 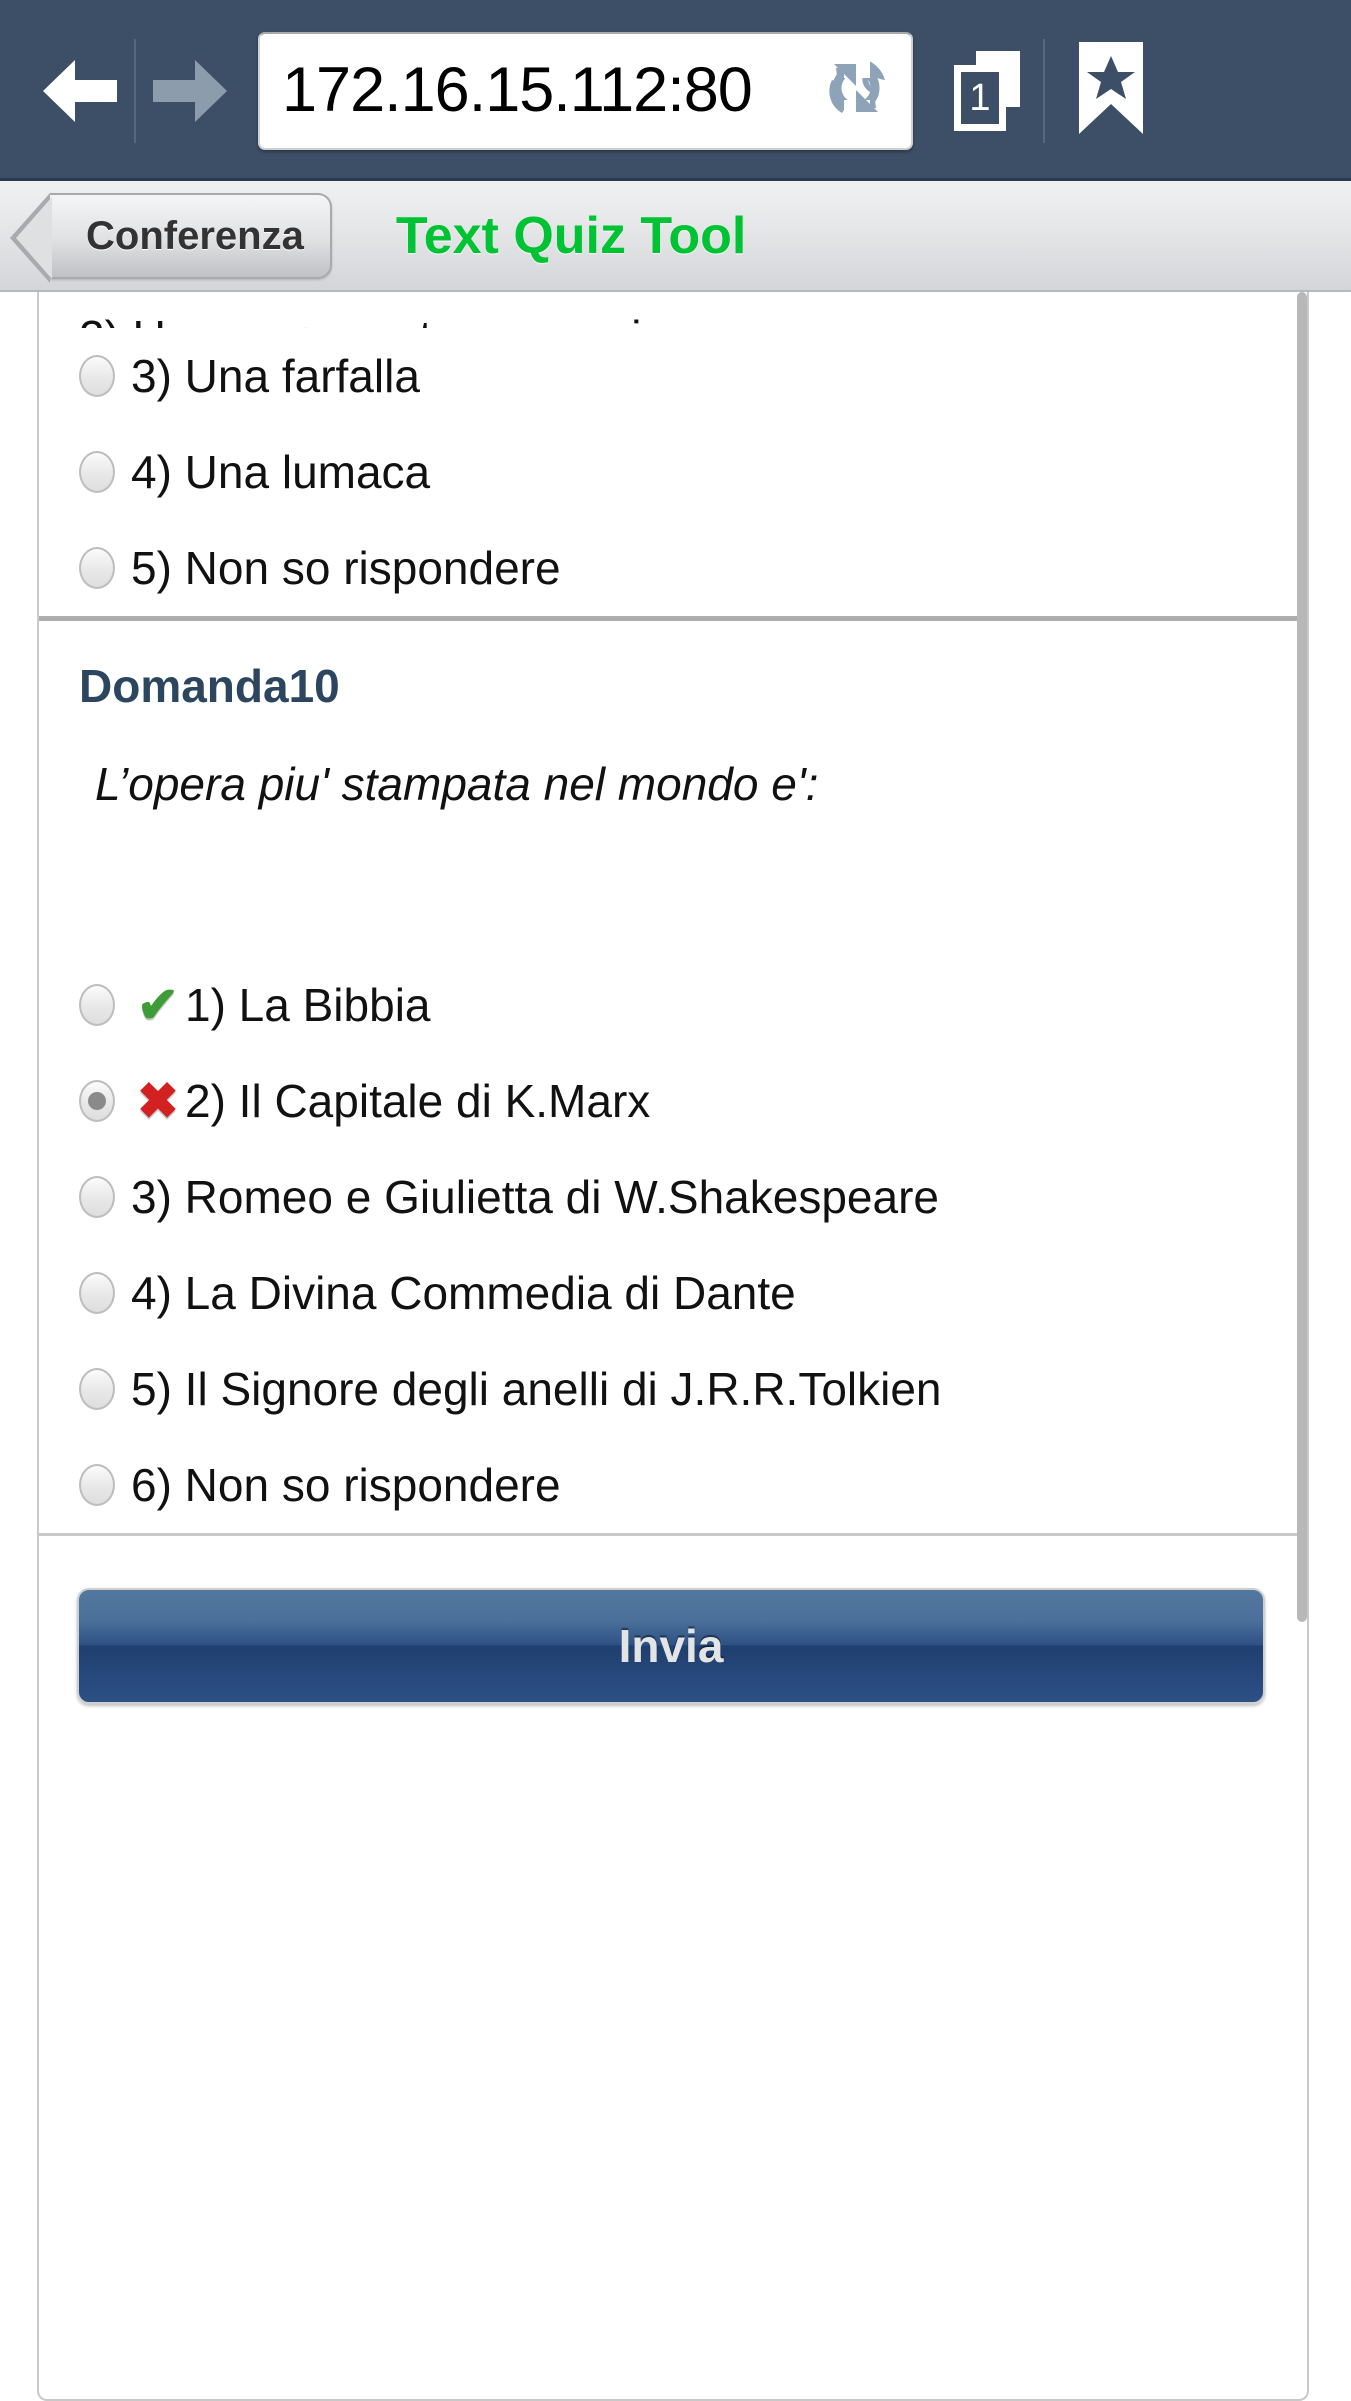 I want to click on tab-front-shape: 1, so click(x=980, y=97).